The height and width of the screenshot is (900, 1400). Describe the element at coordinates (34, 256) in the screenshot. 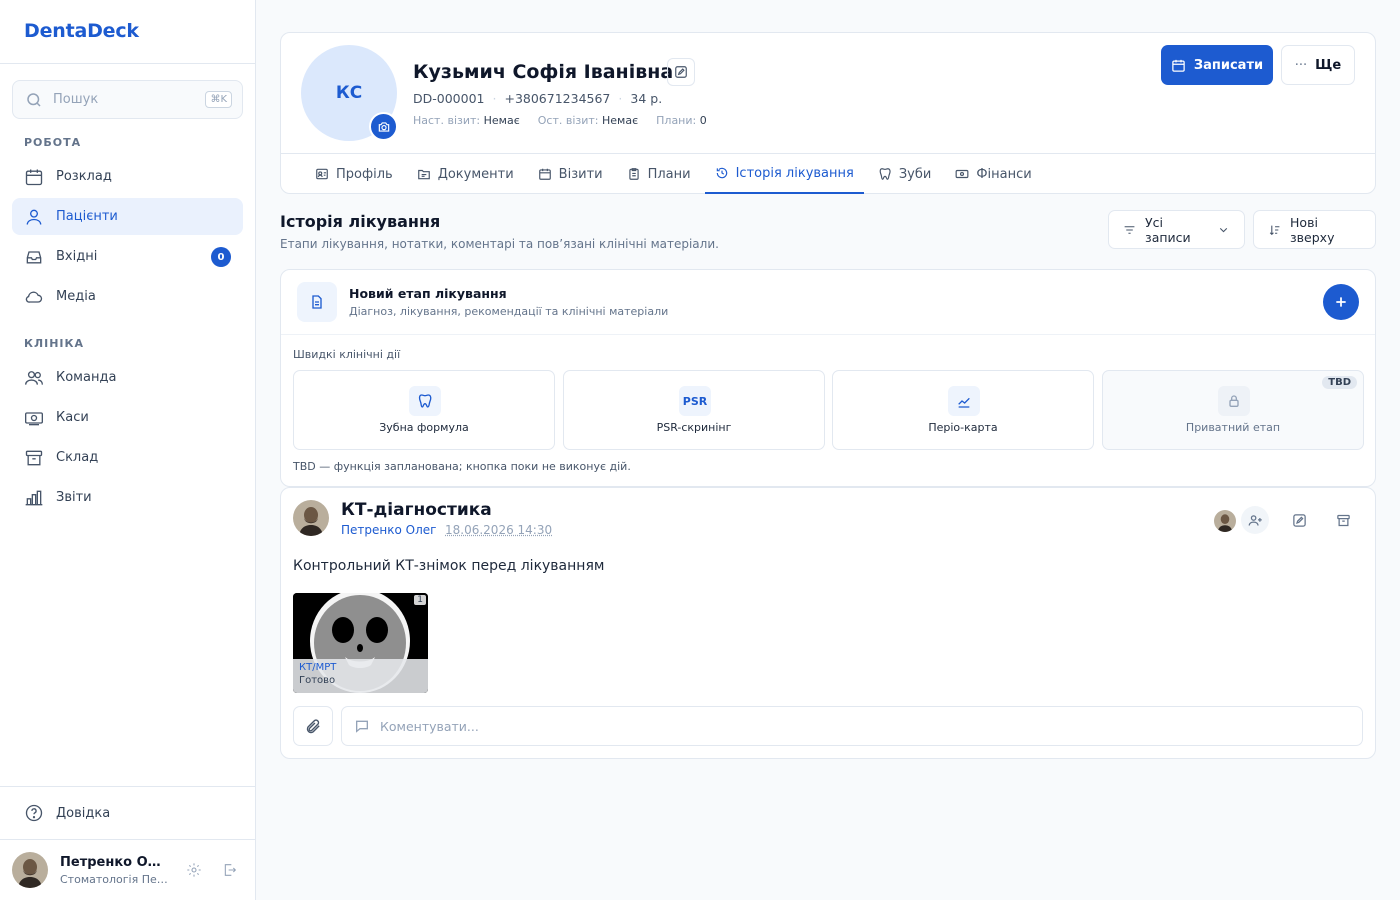

I see `inbox-icon` at that location.